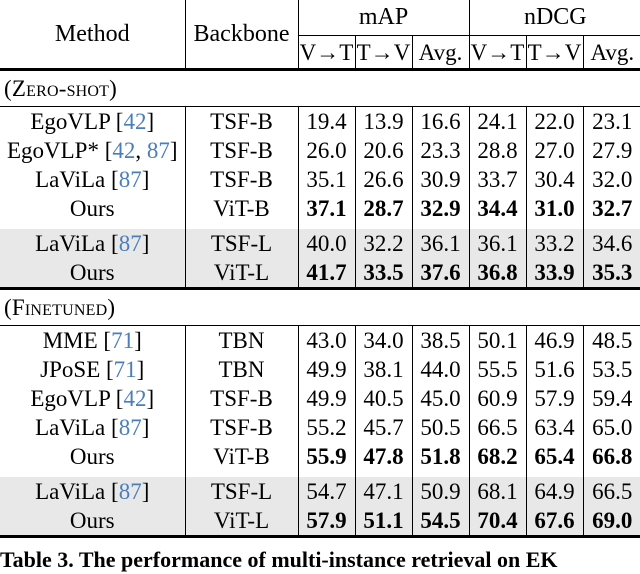 Image resolution: width=640 pixels, height=574 pixels. Describe the element at coordinates (241, 273) in the screenshot. I see `cell-backbone: ViT-L` at that location.